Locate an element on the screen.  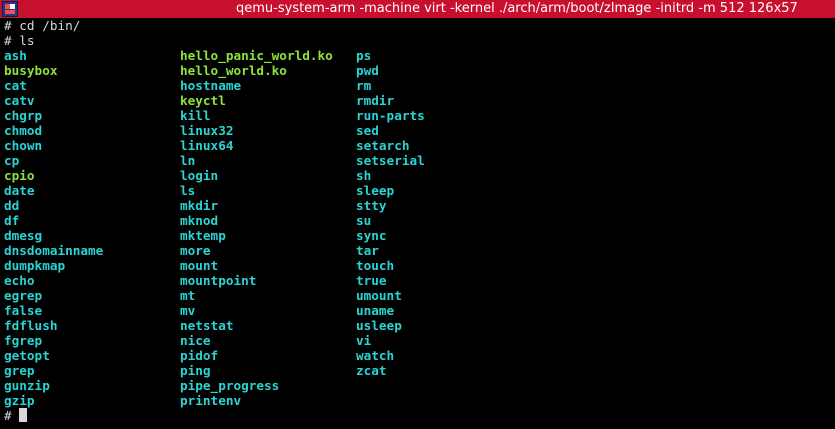
ls-entry: ln is located at coordinates (188, 160).